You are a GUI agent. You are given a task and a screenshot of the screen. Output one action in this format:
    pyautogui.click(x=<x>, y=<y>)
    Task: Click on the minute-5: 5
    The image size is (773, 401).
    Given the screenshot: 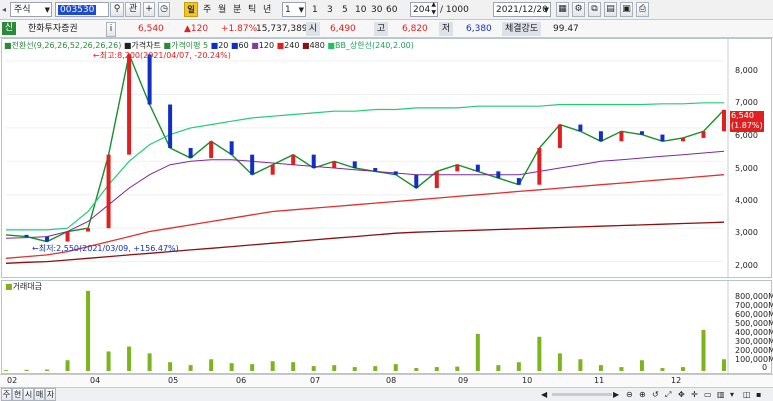 What is the action you would take?
    pyautogui.click(x=345, y=10)
    